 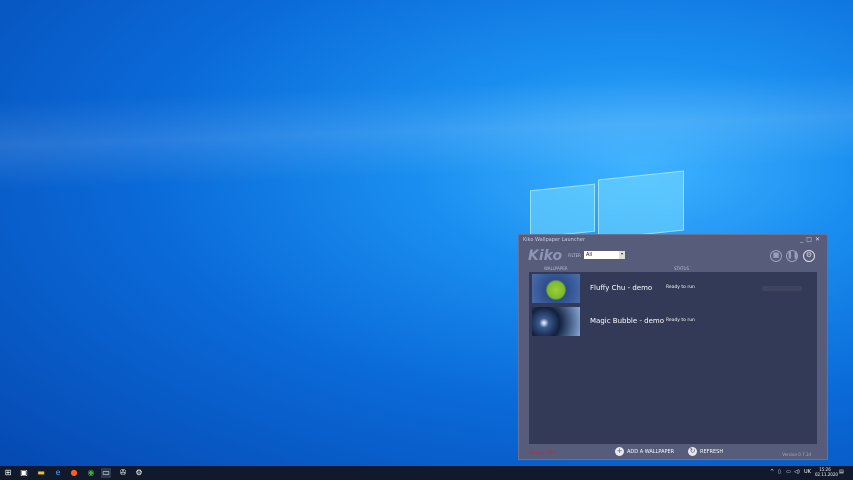 What do you see at coordinates (673, 240) in the screenshot?
I see `title-bar: Kiko Wallpaper Launcher _□✕` at bounding box center [673, 240].